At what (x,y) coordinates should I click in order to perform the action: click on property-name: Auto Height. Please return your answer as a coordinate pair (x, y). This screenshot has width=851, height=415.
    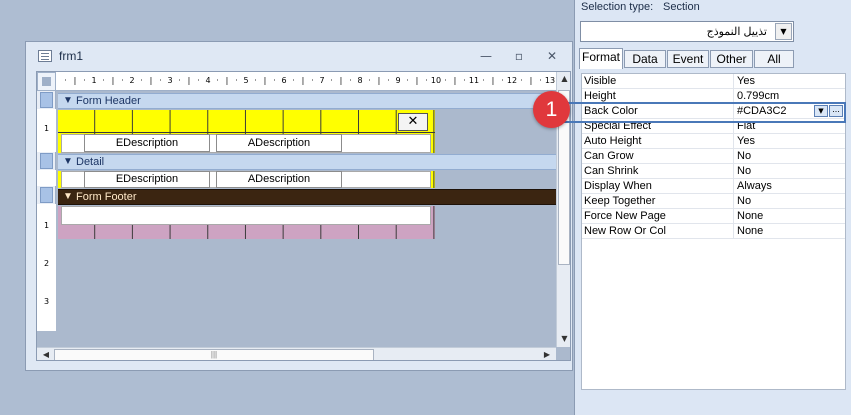
    Looking at the image, I should click on (613, 141).